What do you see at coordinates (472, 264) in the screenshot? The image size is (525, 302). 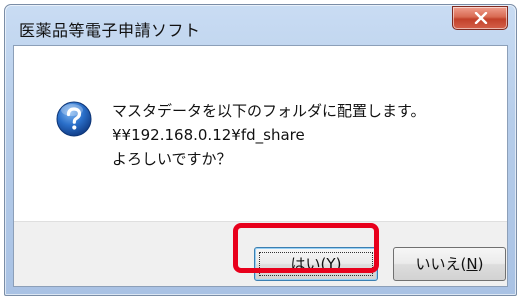 I see `no-accelerator: N` at bounding box center [472, 264].